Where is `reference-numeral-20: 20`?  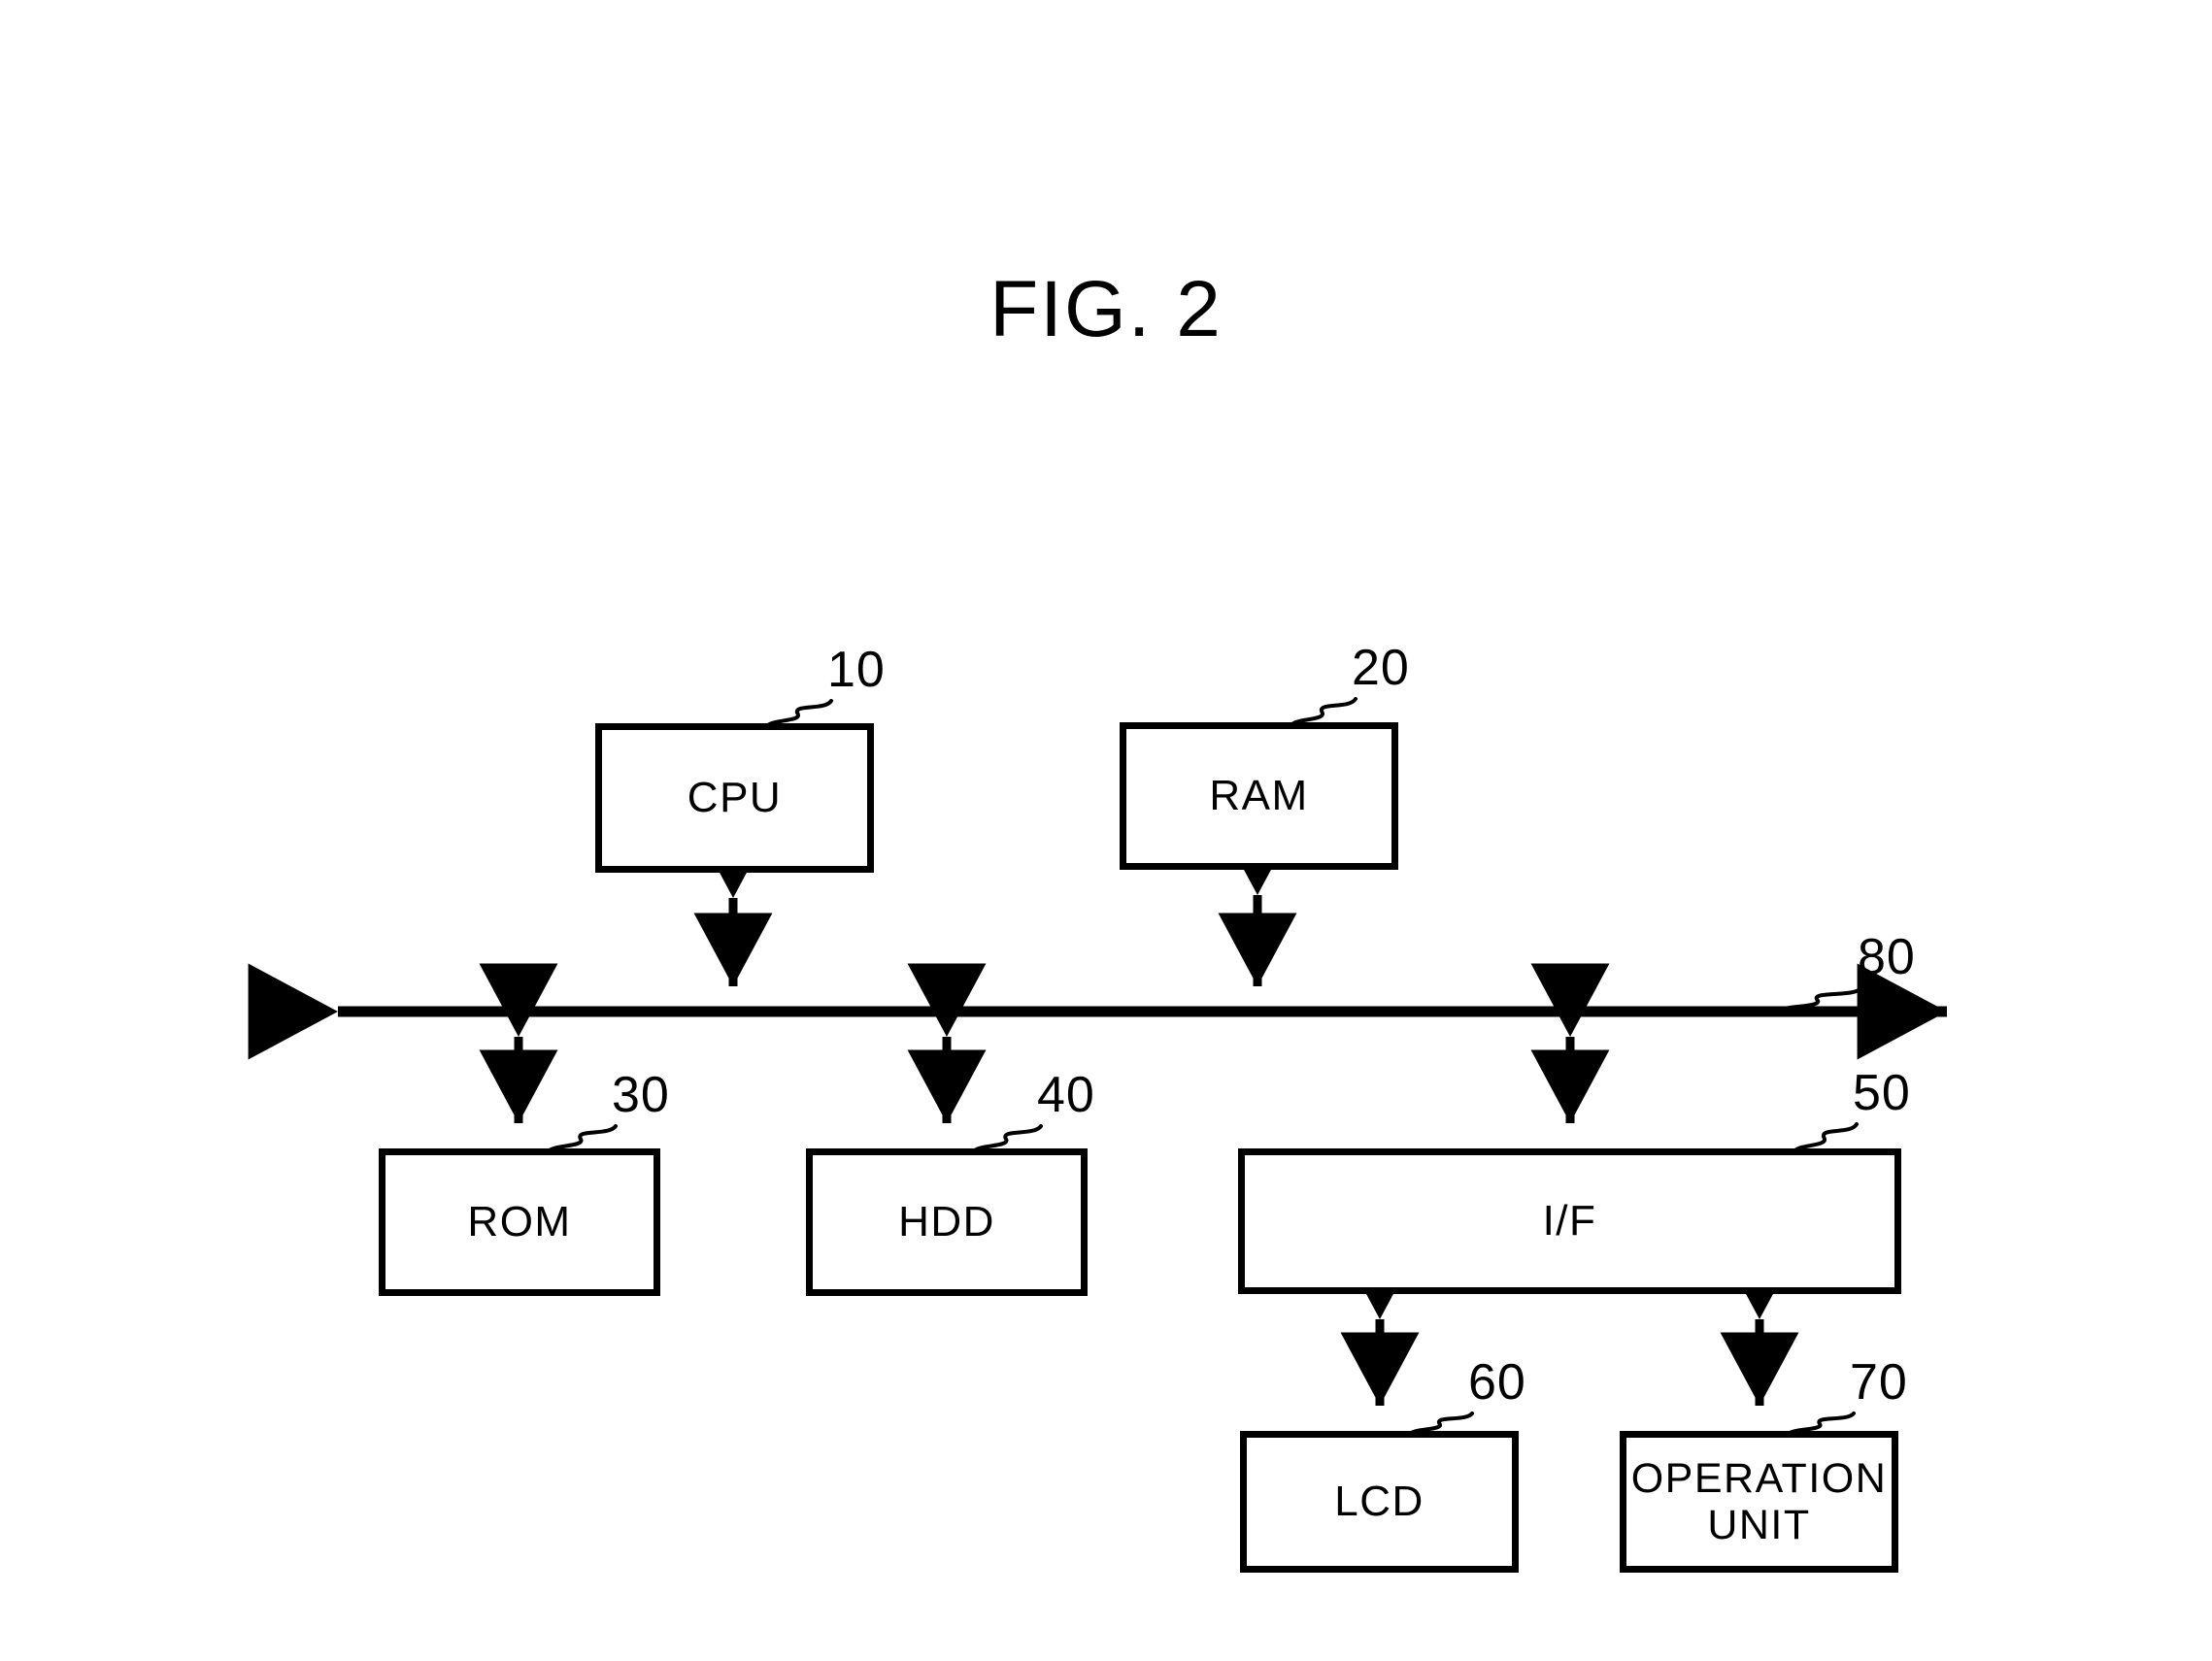 reference-numeral-20: 20 is located at coordinates (1381, 668).